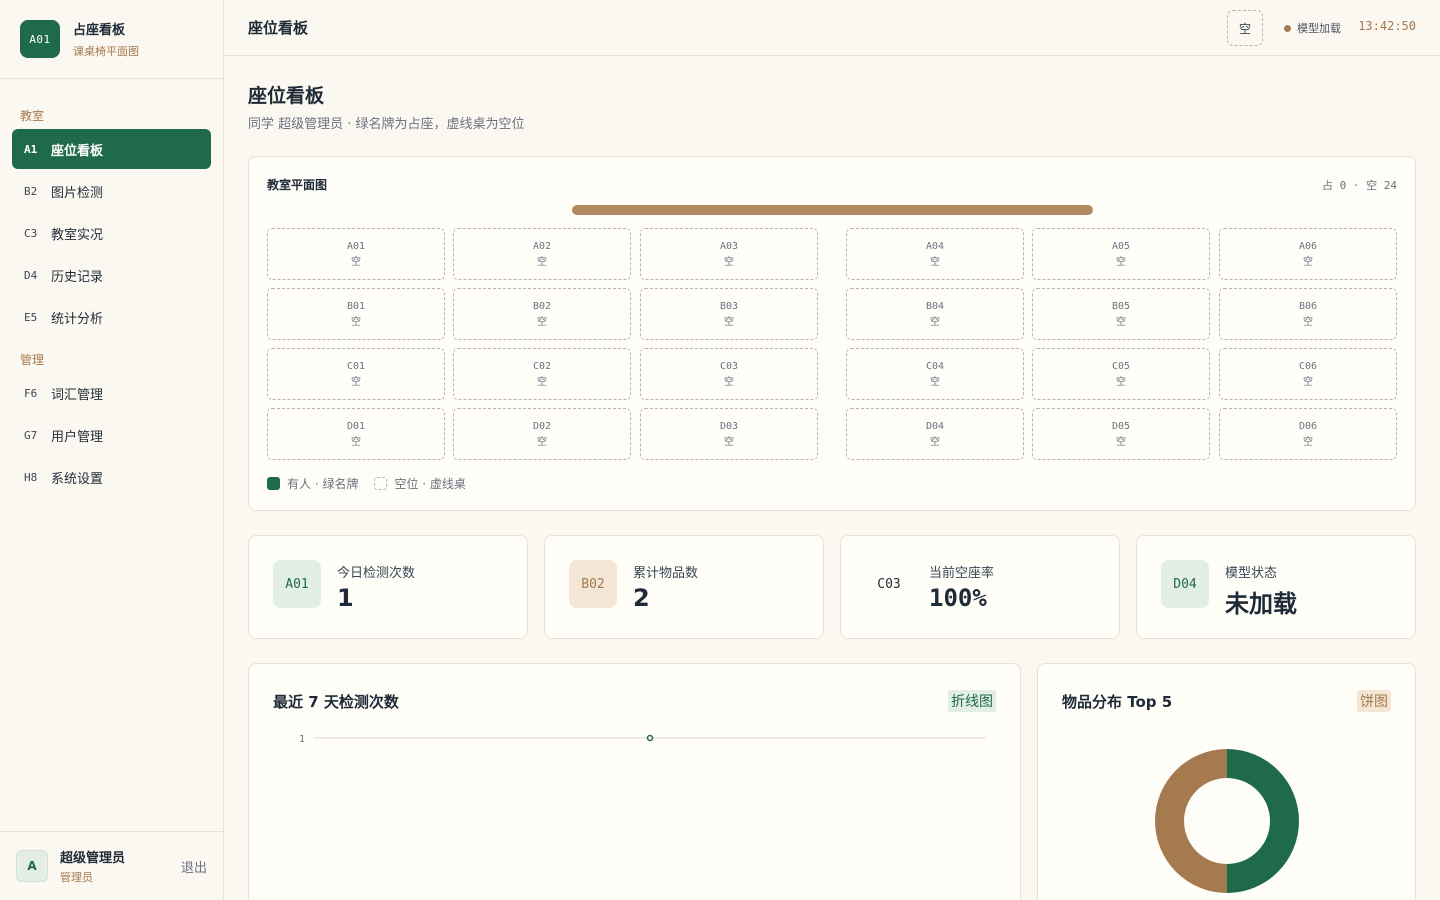 This screenshot has height=900, width=1440. I want to click on pie-chart-card: 物品分布 Top 5 饼图, so click(1226, 781).